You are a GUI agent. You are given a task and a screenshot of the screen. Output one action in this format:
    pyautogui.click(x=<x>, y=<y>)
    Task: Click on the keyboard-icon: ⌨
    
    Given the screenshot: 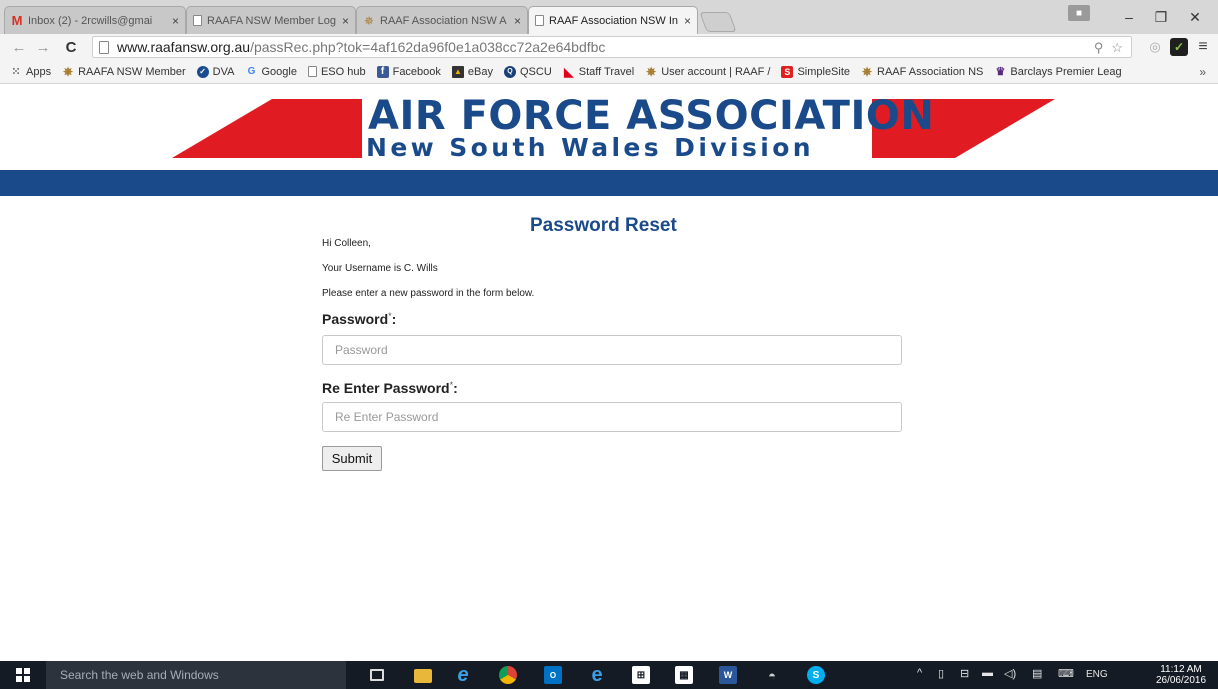 What is the action you would take?
    pyautogui.click(x=1066, y=673)
    